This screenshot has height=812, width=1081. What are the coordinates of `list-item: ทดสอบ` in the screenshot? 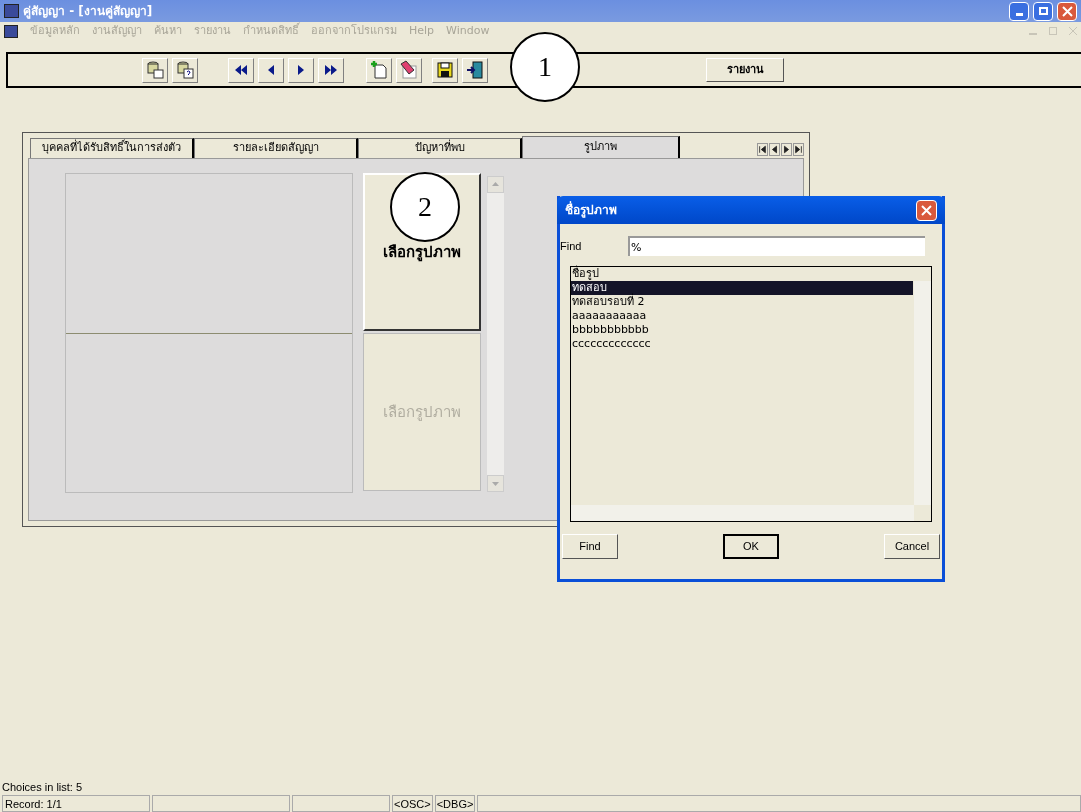 It's located at (742, 288).